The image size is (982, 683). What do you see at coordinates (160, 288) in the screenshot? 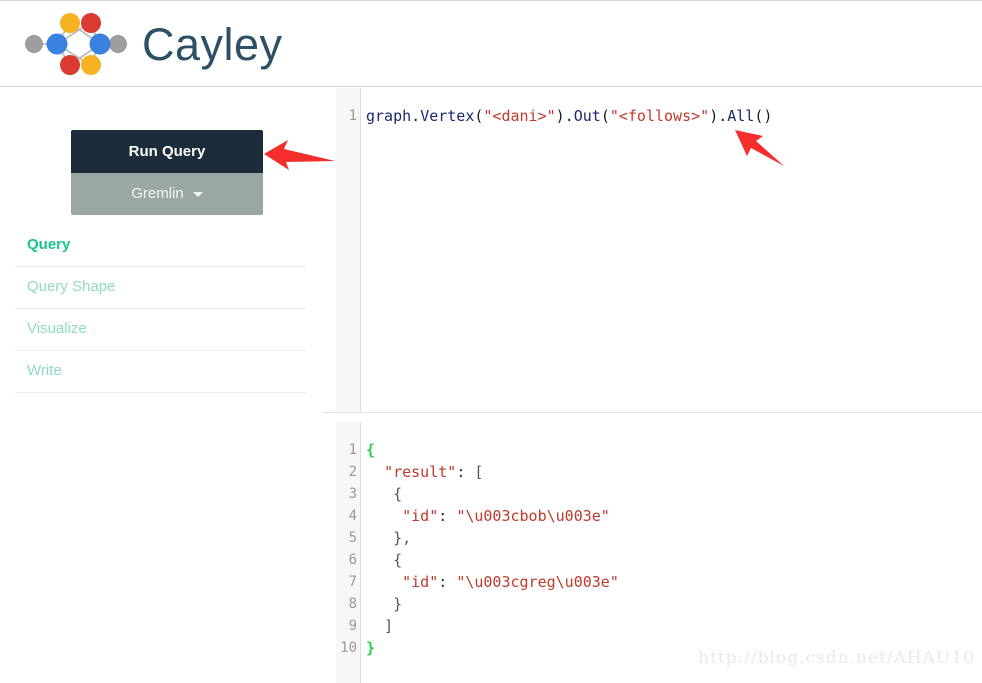
I see `sidebar-item-query-shape: Query Shape` at bounding box center [160, 288].